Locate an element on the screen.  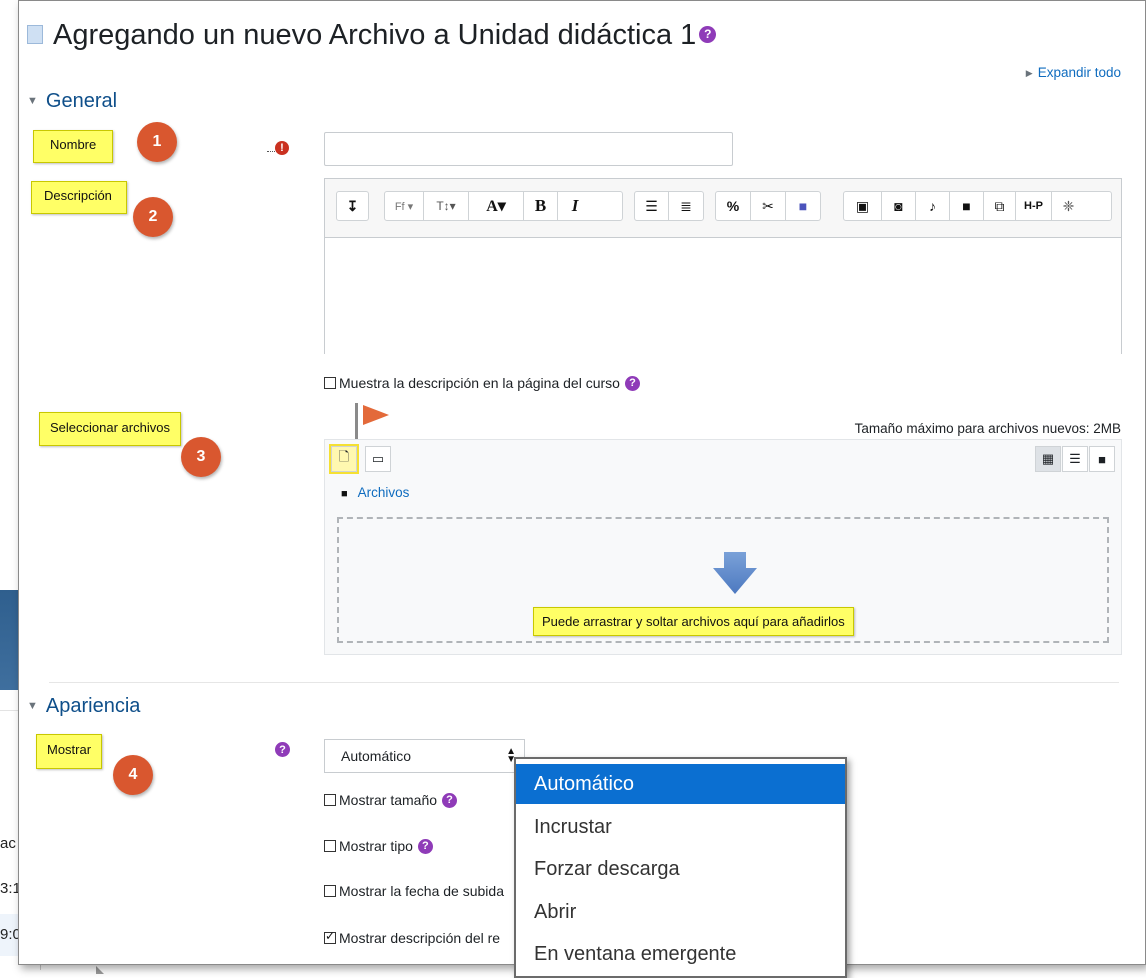
toolbar-group-lists: ☰ ≣ is located at coordinates (669, 206).